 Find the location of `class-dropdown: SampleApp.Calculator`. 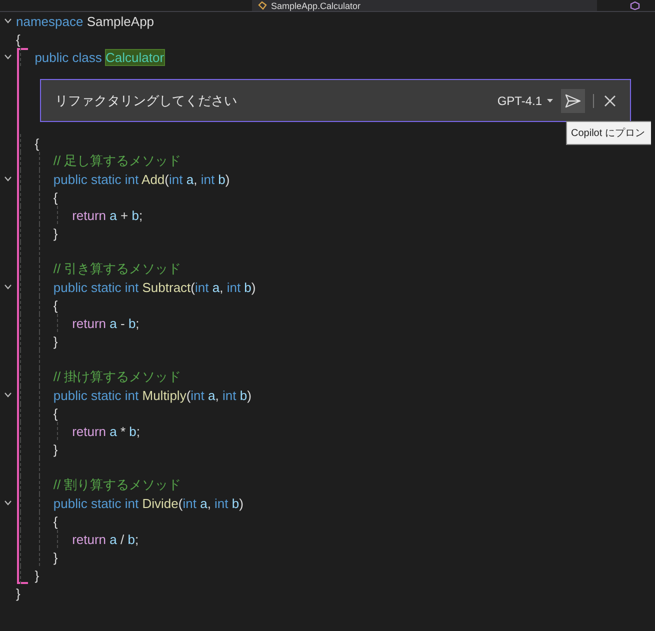

class-dropdown: SampleApp.Calculator is located at coordinates (424, 5).